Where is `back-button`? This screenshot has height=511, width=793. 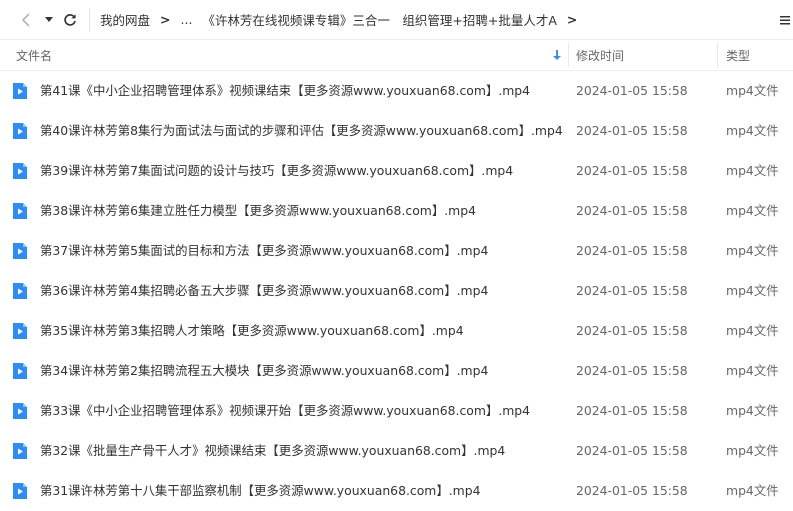
back-button is located at coordinates (26, 19).